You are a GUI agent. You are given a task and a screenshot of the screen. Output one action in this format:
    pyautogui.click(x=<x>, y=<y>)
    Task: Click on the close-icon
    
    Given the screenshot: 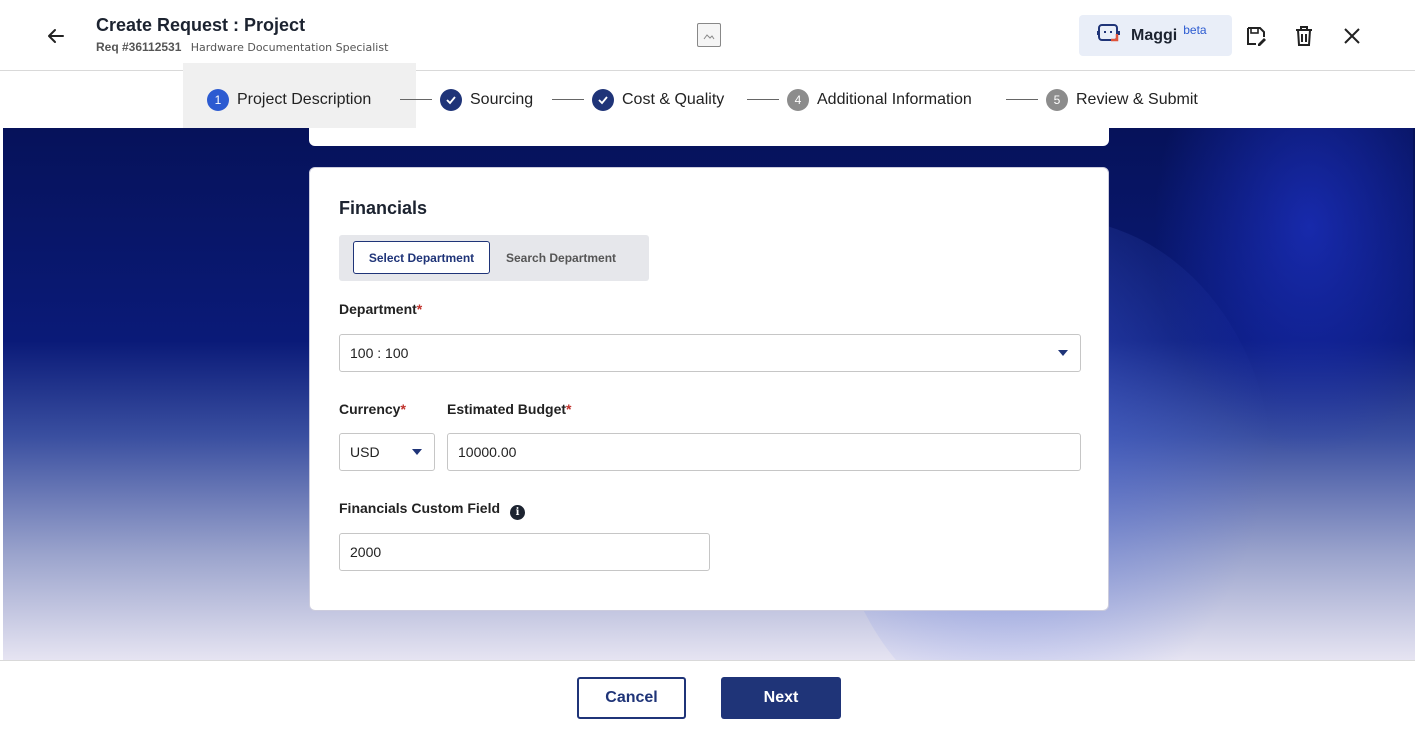 What is the action you would take?
    pyautogui.click(x=1352, y=36)
    